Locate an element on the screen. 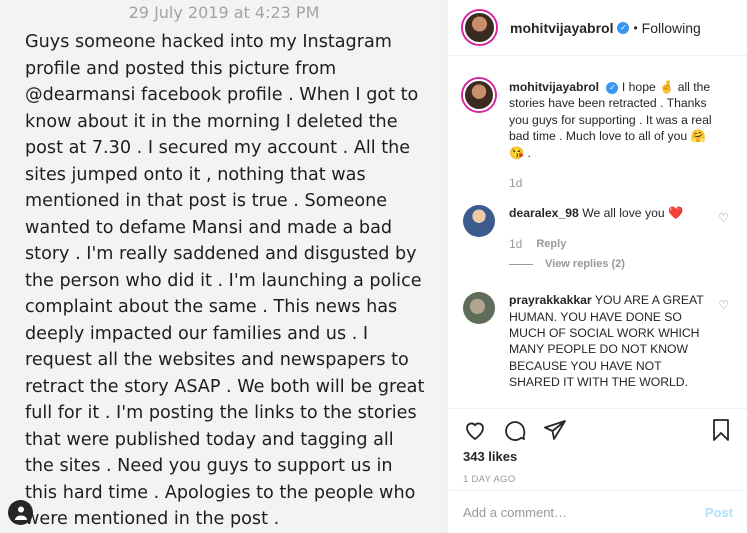 The height and width of the screenshot is (533, 747). post-header: mohitvijayabrol ✓ • Following is located at coordinates (598, 28).